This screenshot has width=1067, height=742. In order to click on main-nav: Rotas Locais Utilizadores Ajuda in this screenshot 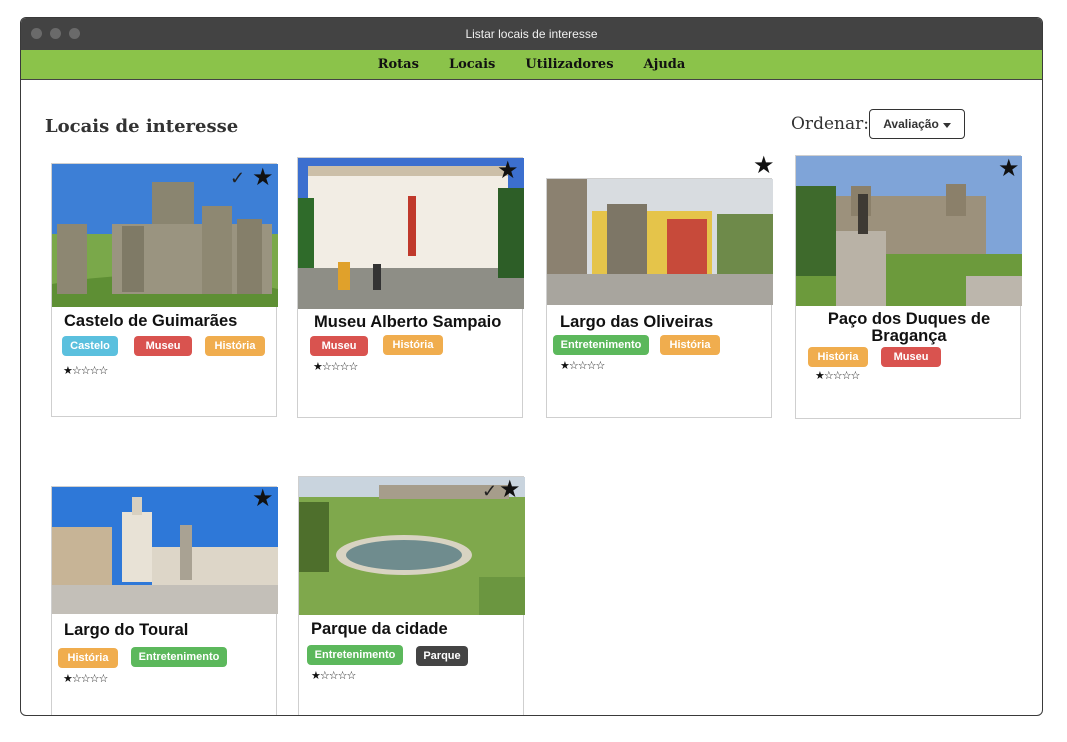, I will do `click(531, 65)`.